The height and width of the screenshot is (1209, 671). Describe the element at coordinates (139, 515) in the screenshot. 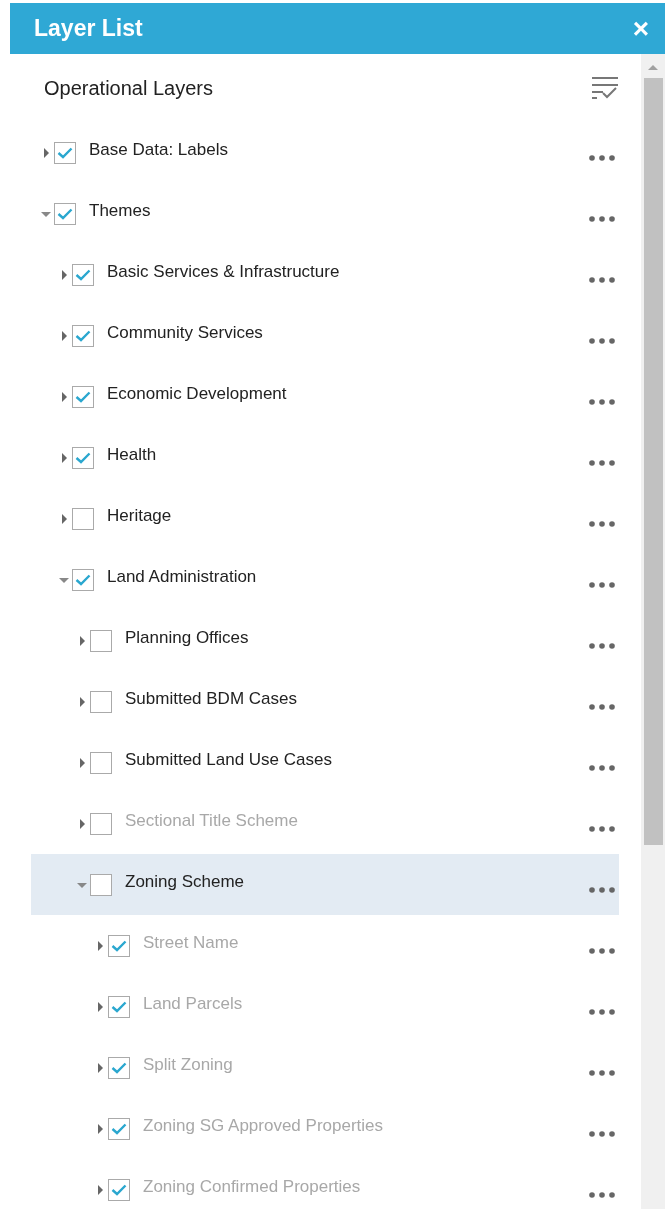

I see `layer-name: Heritage` at that location.